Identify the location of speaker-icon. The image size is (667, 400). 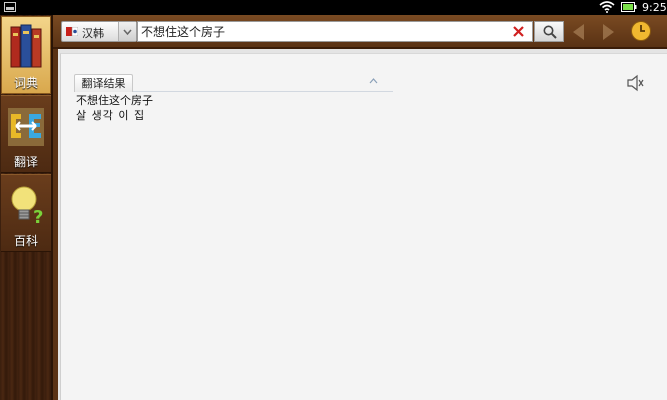
(635, 83).